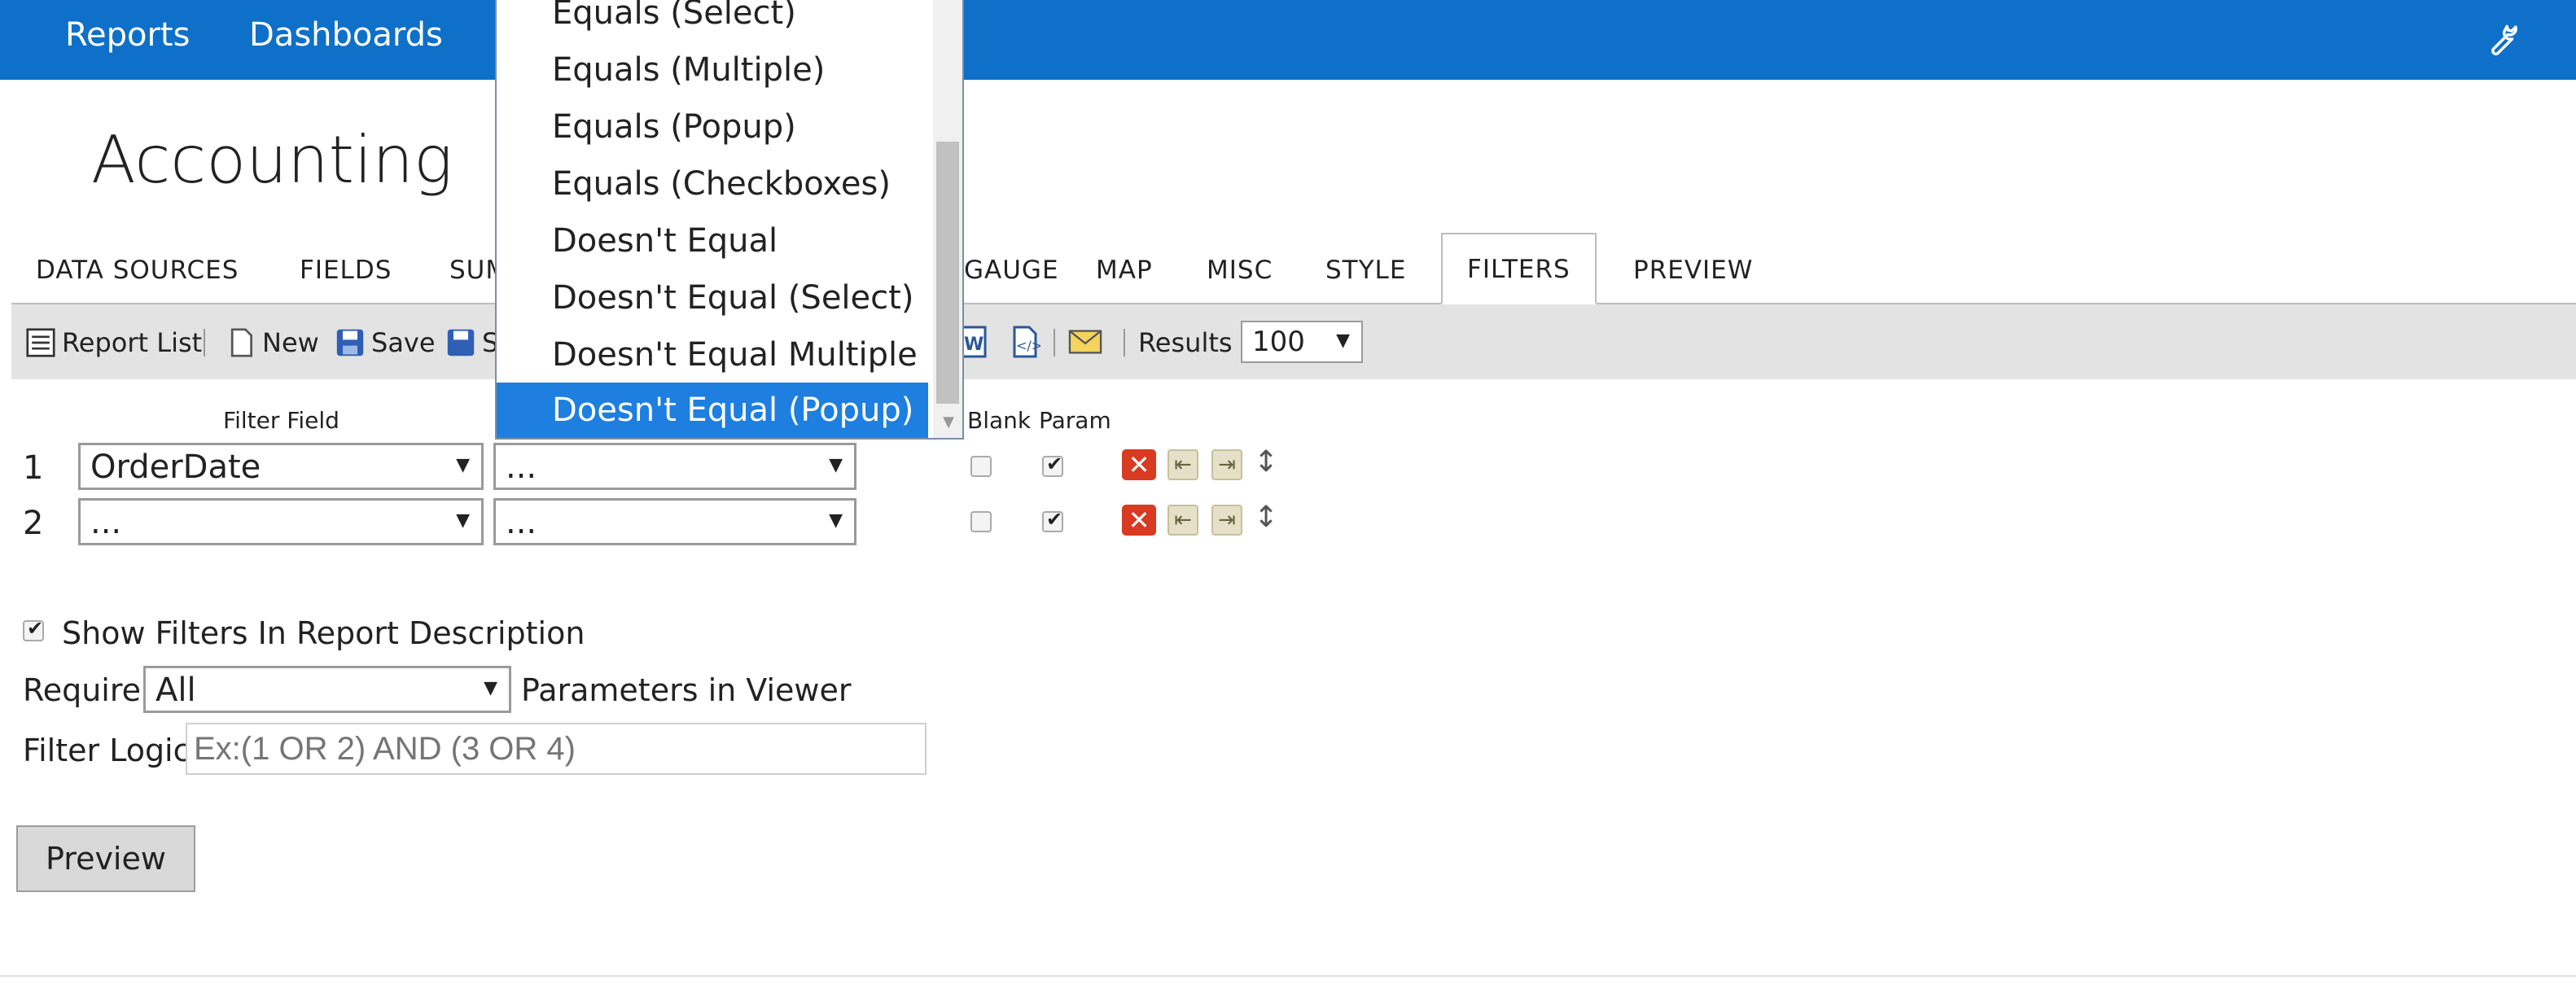  I want to click on html-export-icon: </>, so click(1024, 342).